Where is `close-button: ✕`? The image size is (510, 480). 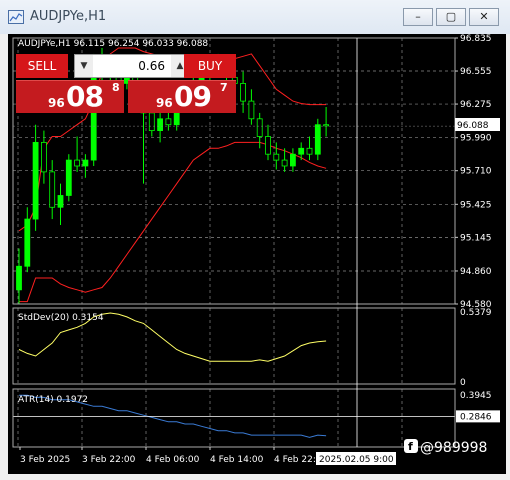
close-button: ✕ is located at coordinates (484, 17).